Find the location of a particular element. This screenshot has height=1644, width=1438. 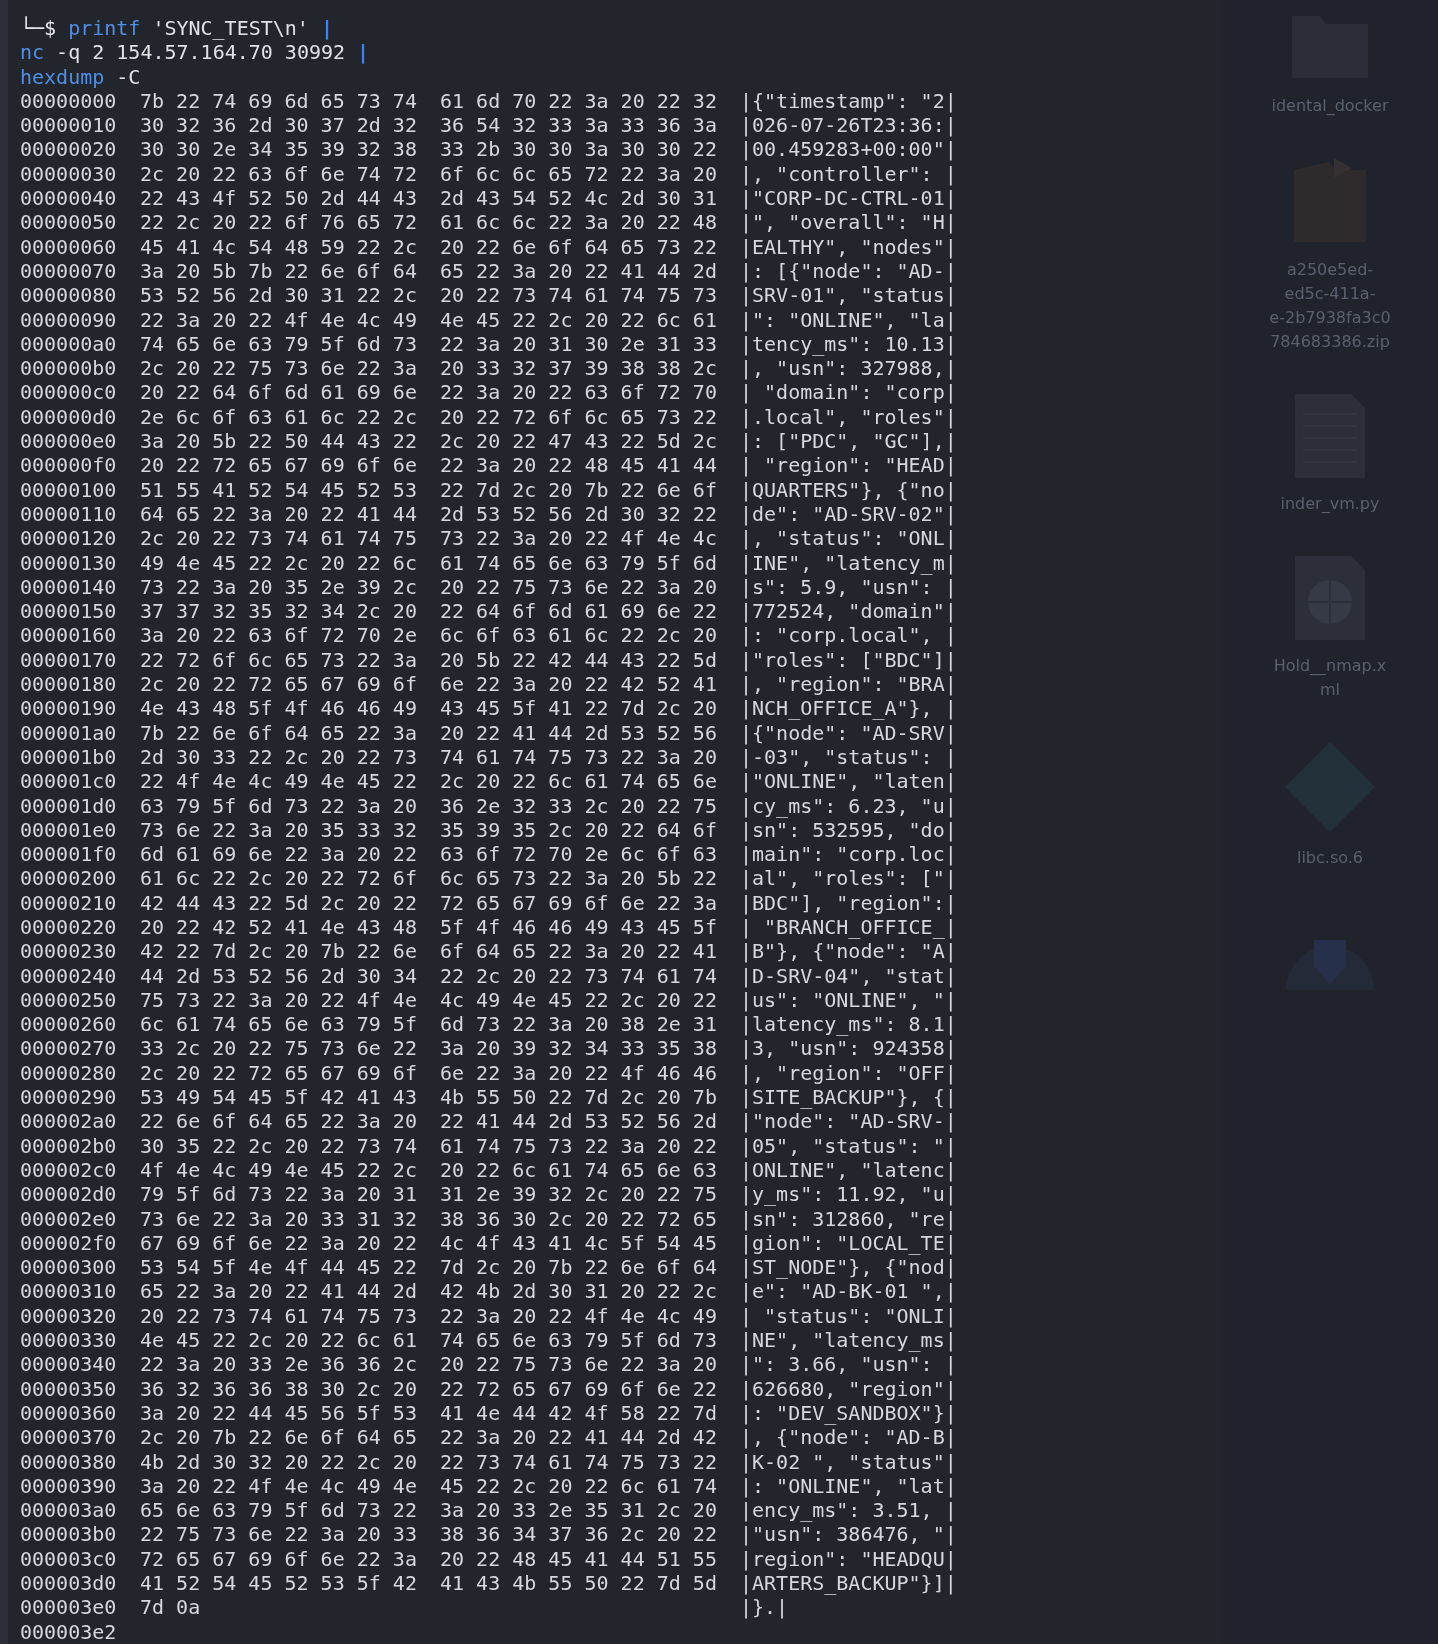

hex-bytes: 7d 0a is located at coordinates (171, 1607).